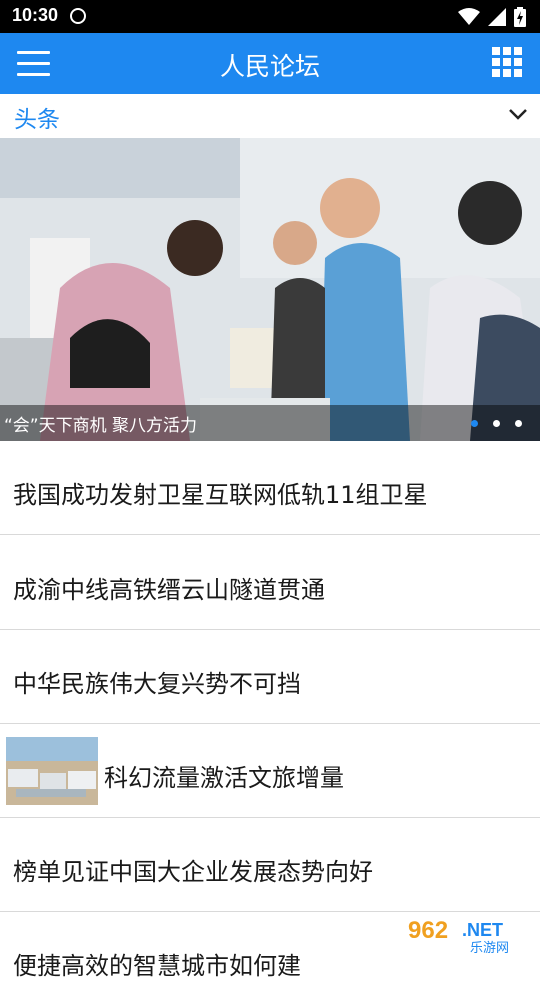  I want to click on chevron-down-icon, so click(518, 114).